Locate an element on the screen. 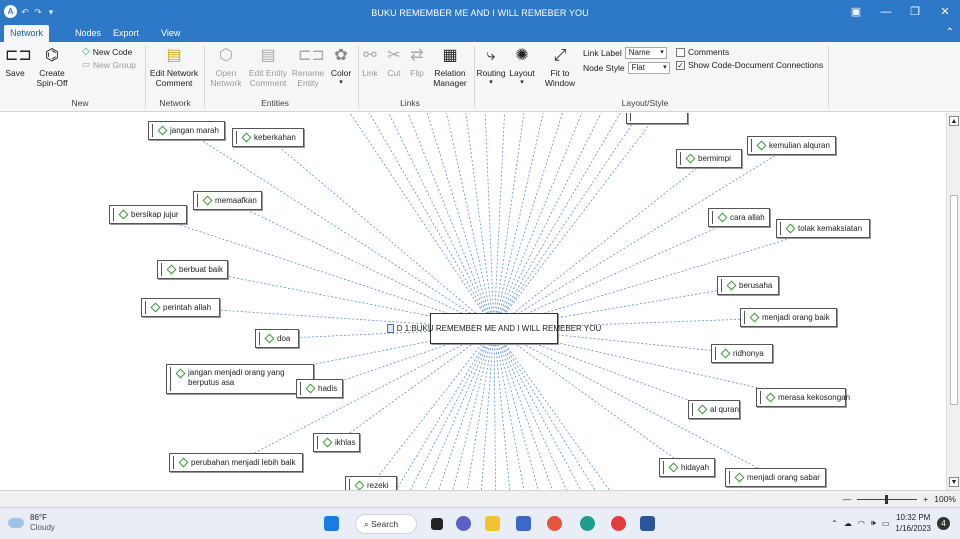 The image size is (960, 539). zoom-in-icon: + is located at coordinates (925, 499).